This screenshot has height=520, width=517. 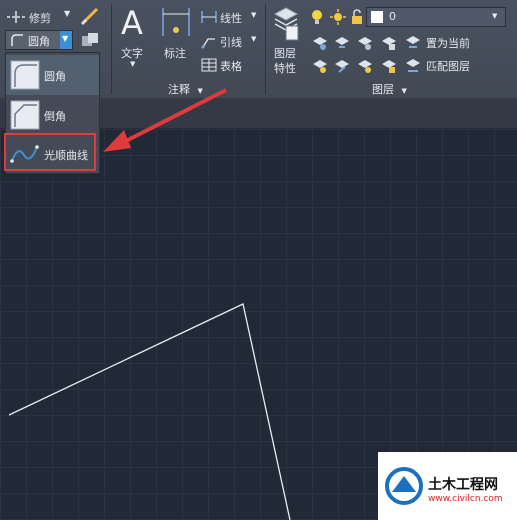 What do you see at coordinates (413, 65) in the screenshot?
I see `match-layer-icon` at bounding box center [413, 65].